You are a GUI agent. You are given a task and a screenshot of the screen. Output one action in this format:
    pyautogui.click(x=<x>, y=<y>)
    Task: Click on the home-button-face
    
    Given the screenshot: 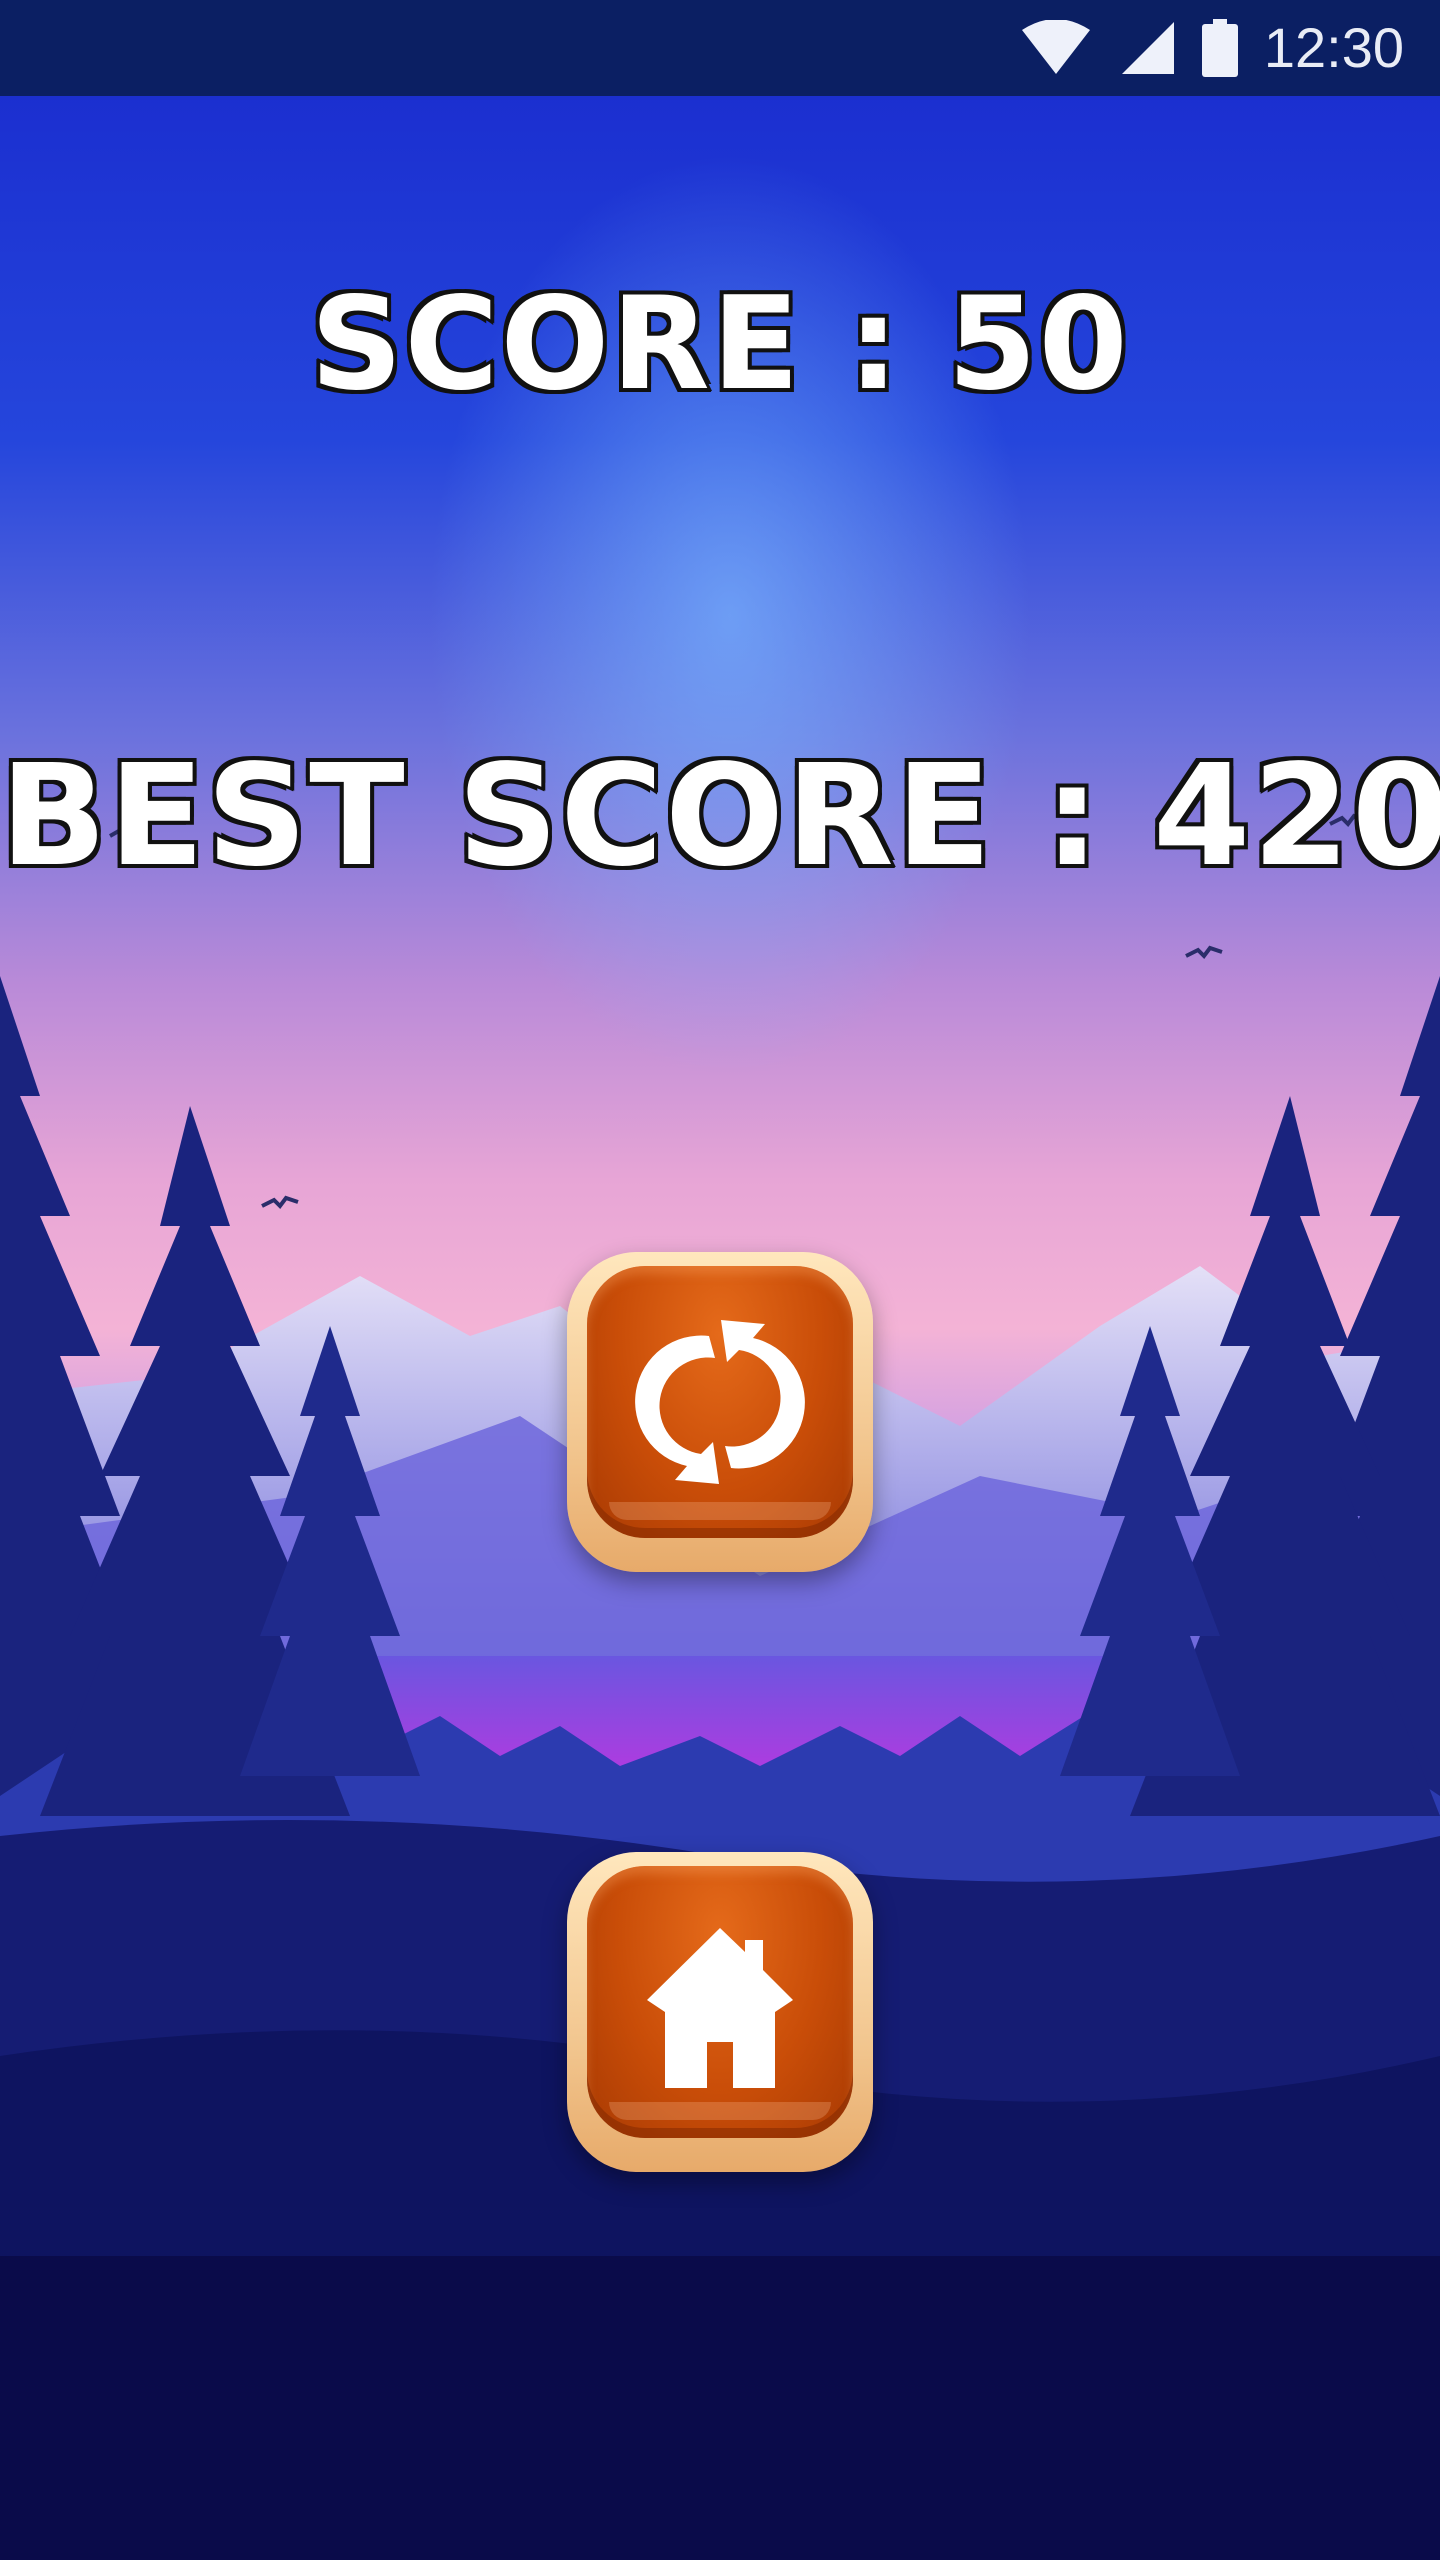 What is the action you would take?
    pyautogui.click(x=720, y=2002)
    